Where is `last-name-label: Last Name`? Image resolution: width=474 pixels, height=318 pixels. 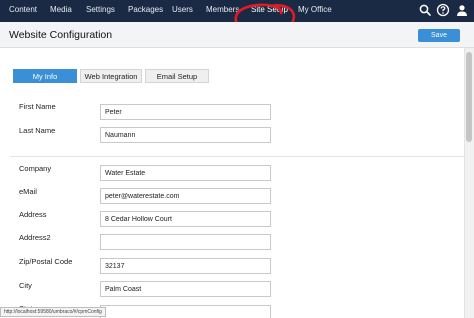
last-name-label: Last Name is located at coordinates (37, 130).